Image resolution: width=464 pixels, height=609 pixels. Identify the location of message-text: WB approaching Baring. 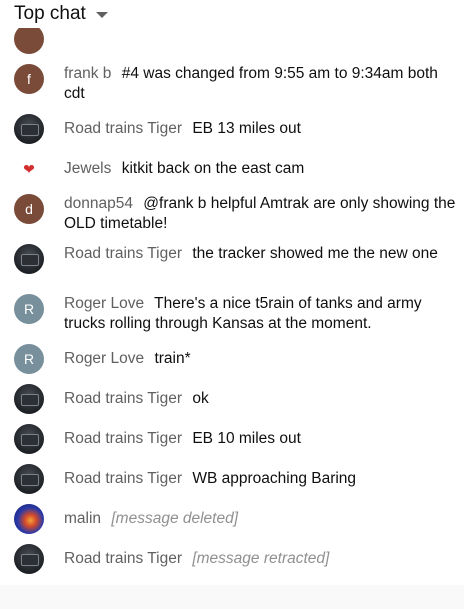
(274, 478).